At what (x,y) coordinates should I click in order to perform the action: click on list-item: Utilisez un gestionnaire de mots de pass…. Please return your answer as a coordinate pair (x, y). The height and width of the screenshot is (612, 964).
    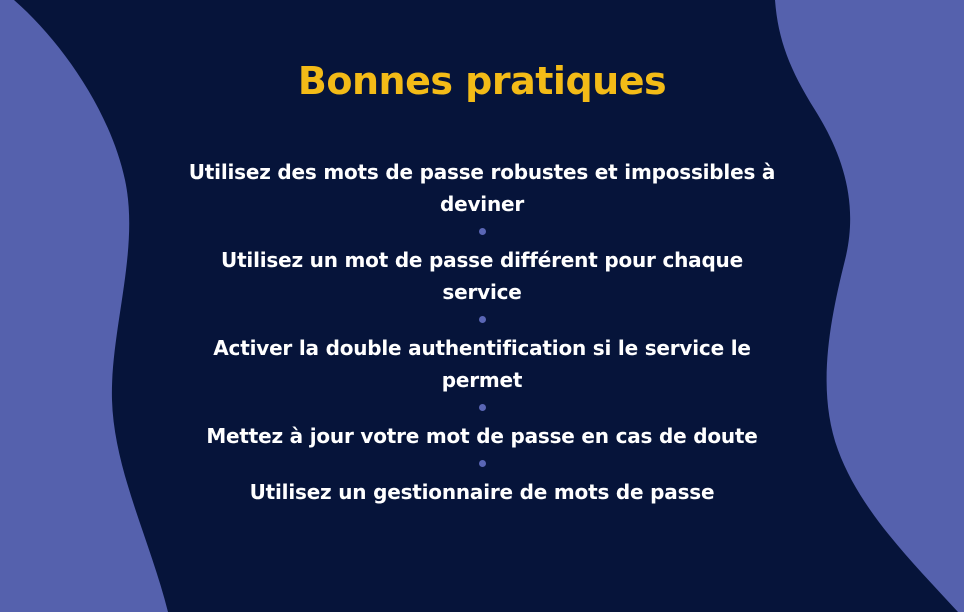
    Looking at the image, I should click on (482, 492).